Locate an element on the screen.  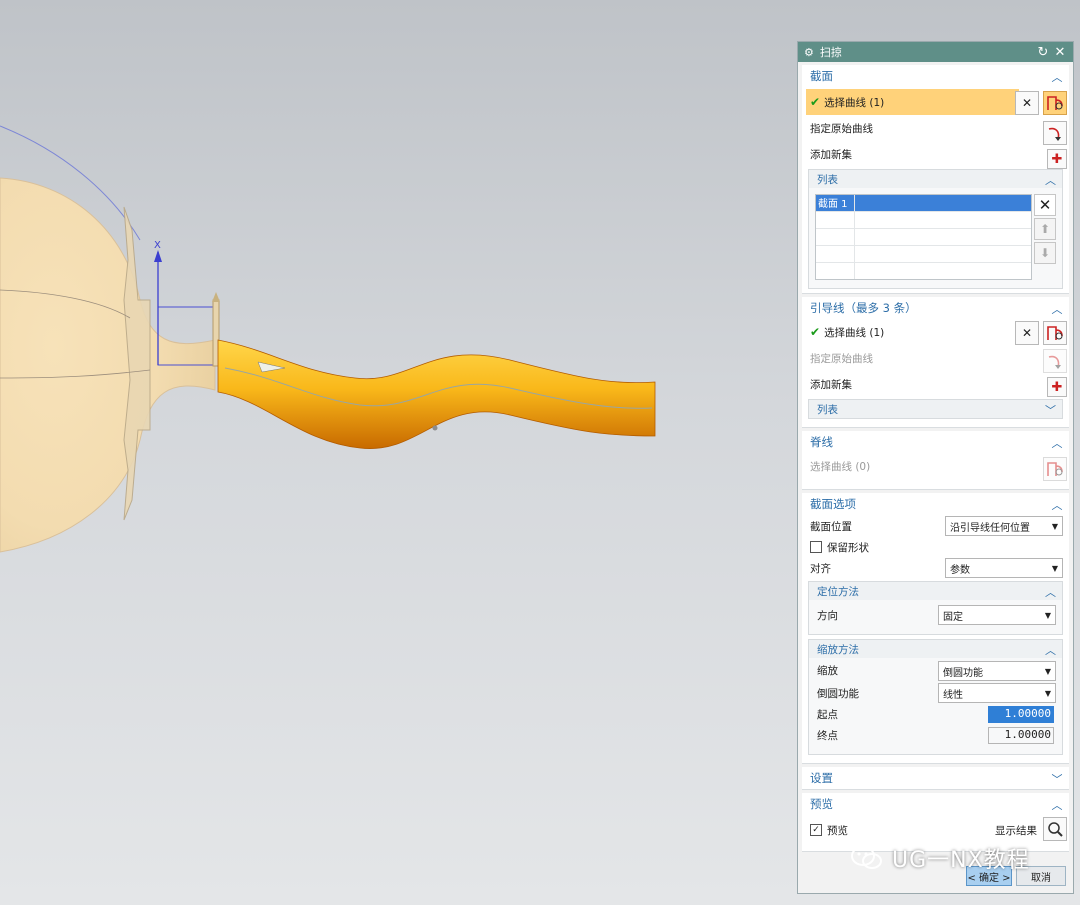
start-label: 起点 is located at coordinates (827, 715).